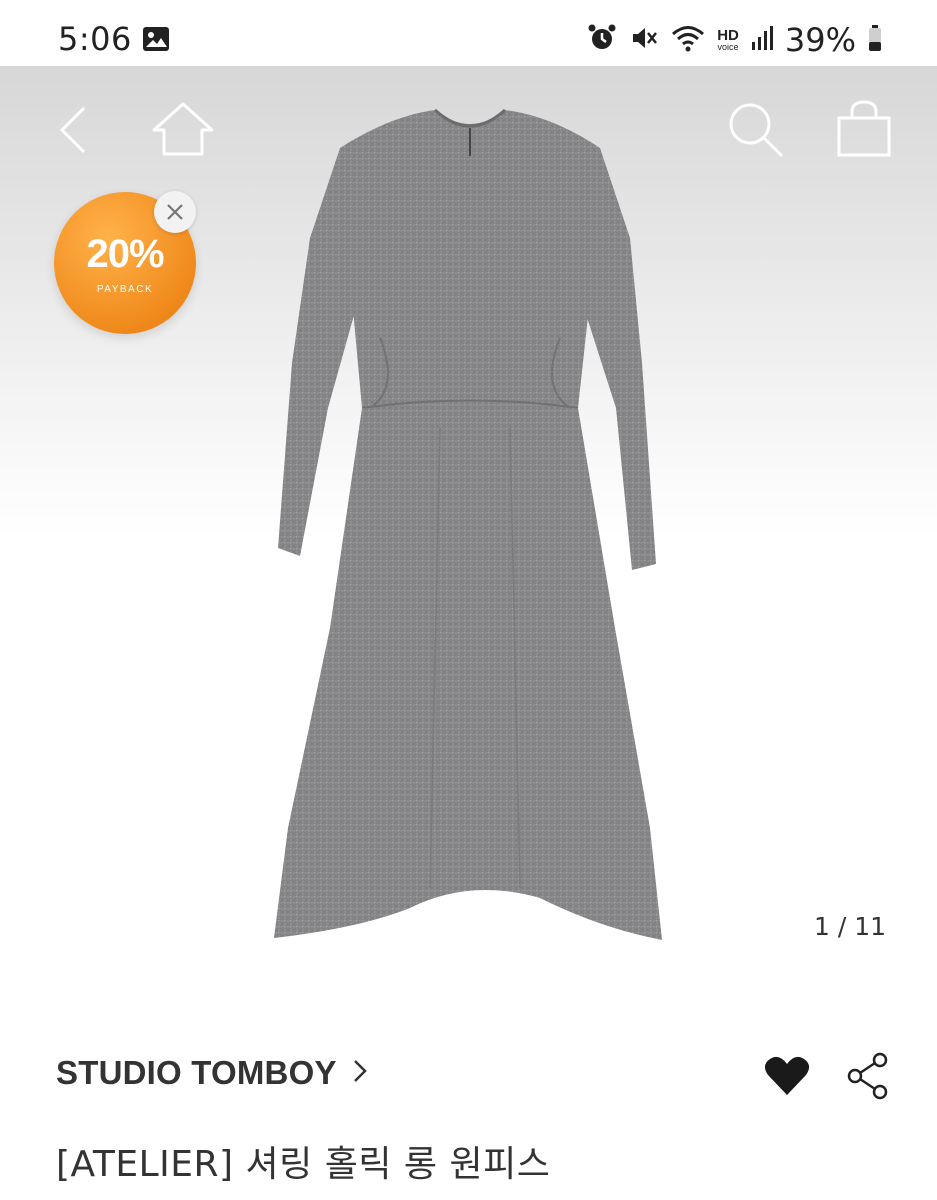 This screenshot has height=1200, width=937. What do you see at coordinates (95, 39) in the screenshot?
I see `status-time: 5:06` at bounding box center [95, 39].